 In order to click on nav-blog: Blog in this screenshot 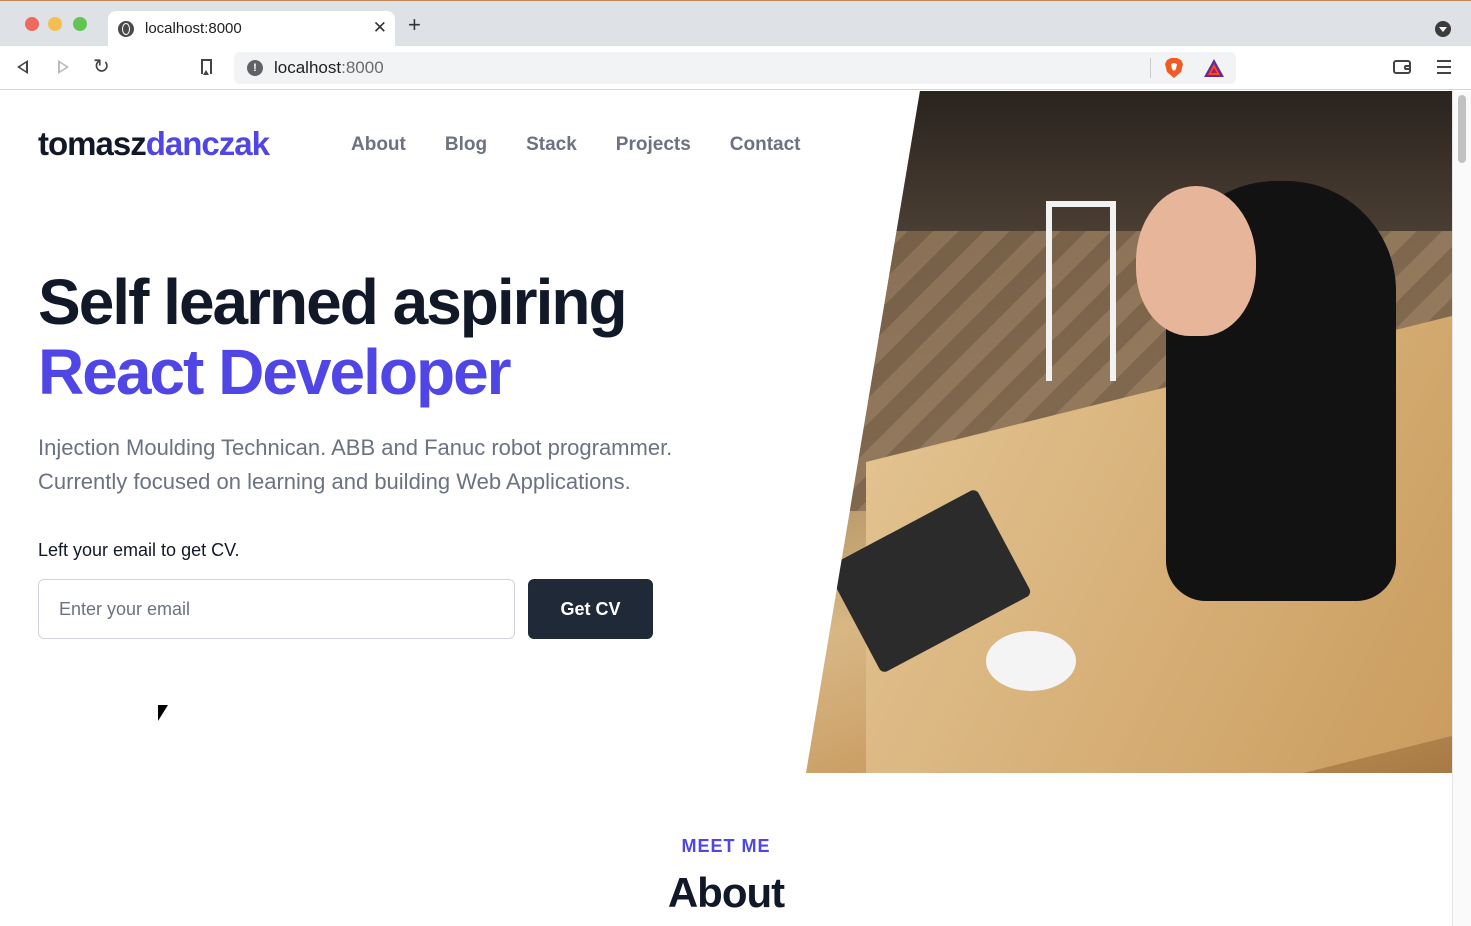, I will do `click(466, 145)`.